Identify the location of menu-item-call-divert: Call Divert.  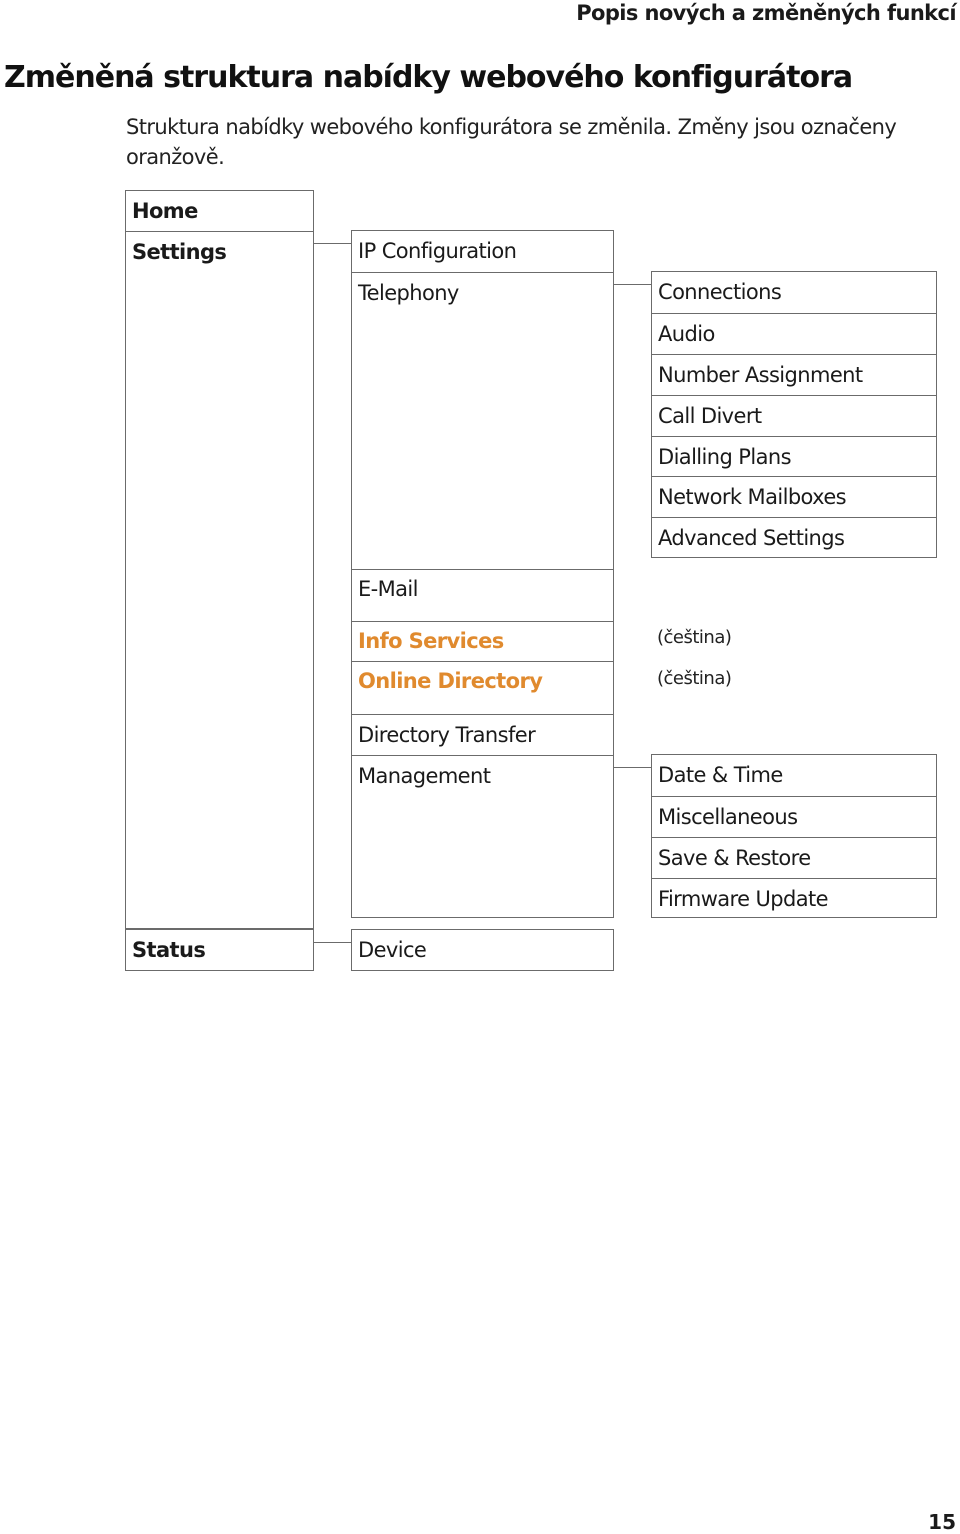
(794, 415).